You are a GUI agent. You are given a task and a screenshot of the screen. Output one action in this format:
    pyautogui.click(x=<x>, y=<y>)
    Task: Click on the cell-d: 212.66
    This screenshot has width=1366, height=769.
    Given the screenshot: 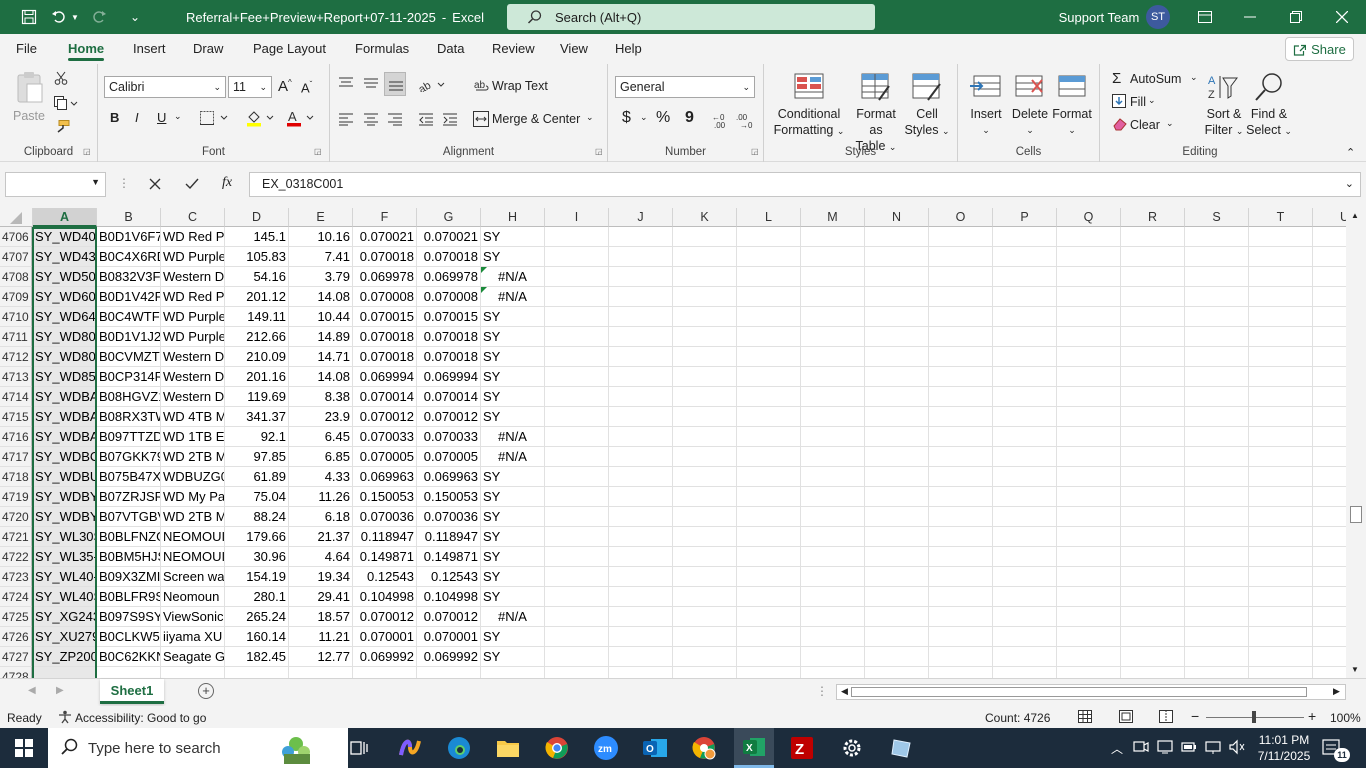 What is the action you would take?
    pyautogui.click(x=257, y=337)
    